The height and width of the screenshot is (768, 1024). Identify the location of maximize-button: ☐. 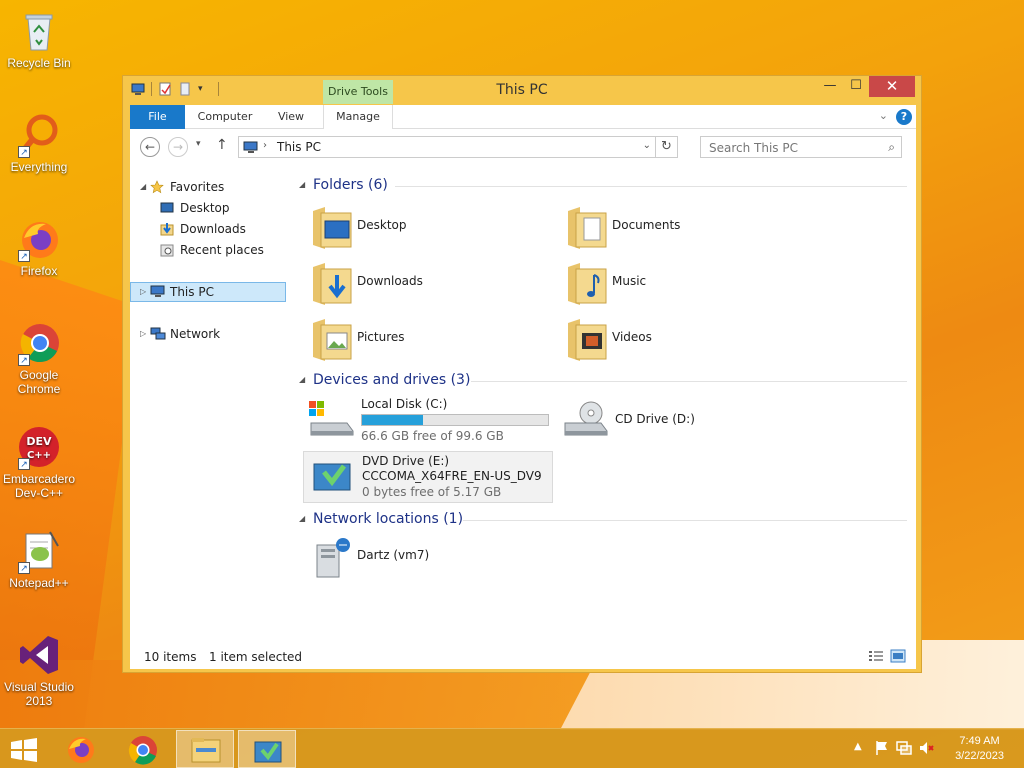
(856, 86).